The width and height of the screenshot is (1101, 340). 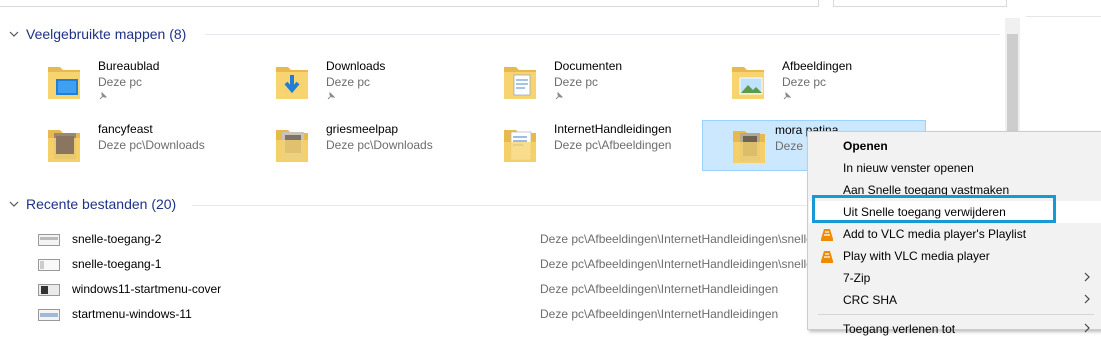 What do you see at coordinates (916, 256) in the screenshot?
I see `menu-item-label: Play with VLC media player` at bounding box center [916, 256].